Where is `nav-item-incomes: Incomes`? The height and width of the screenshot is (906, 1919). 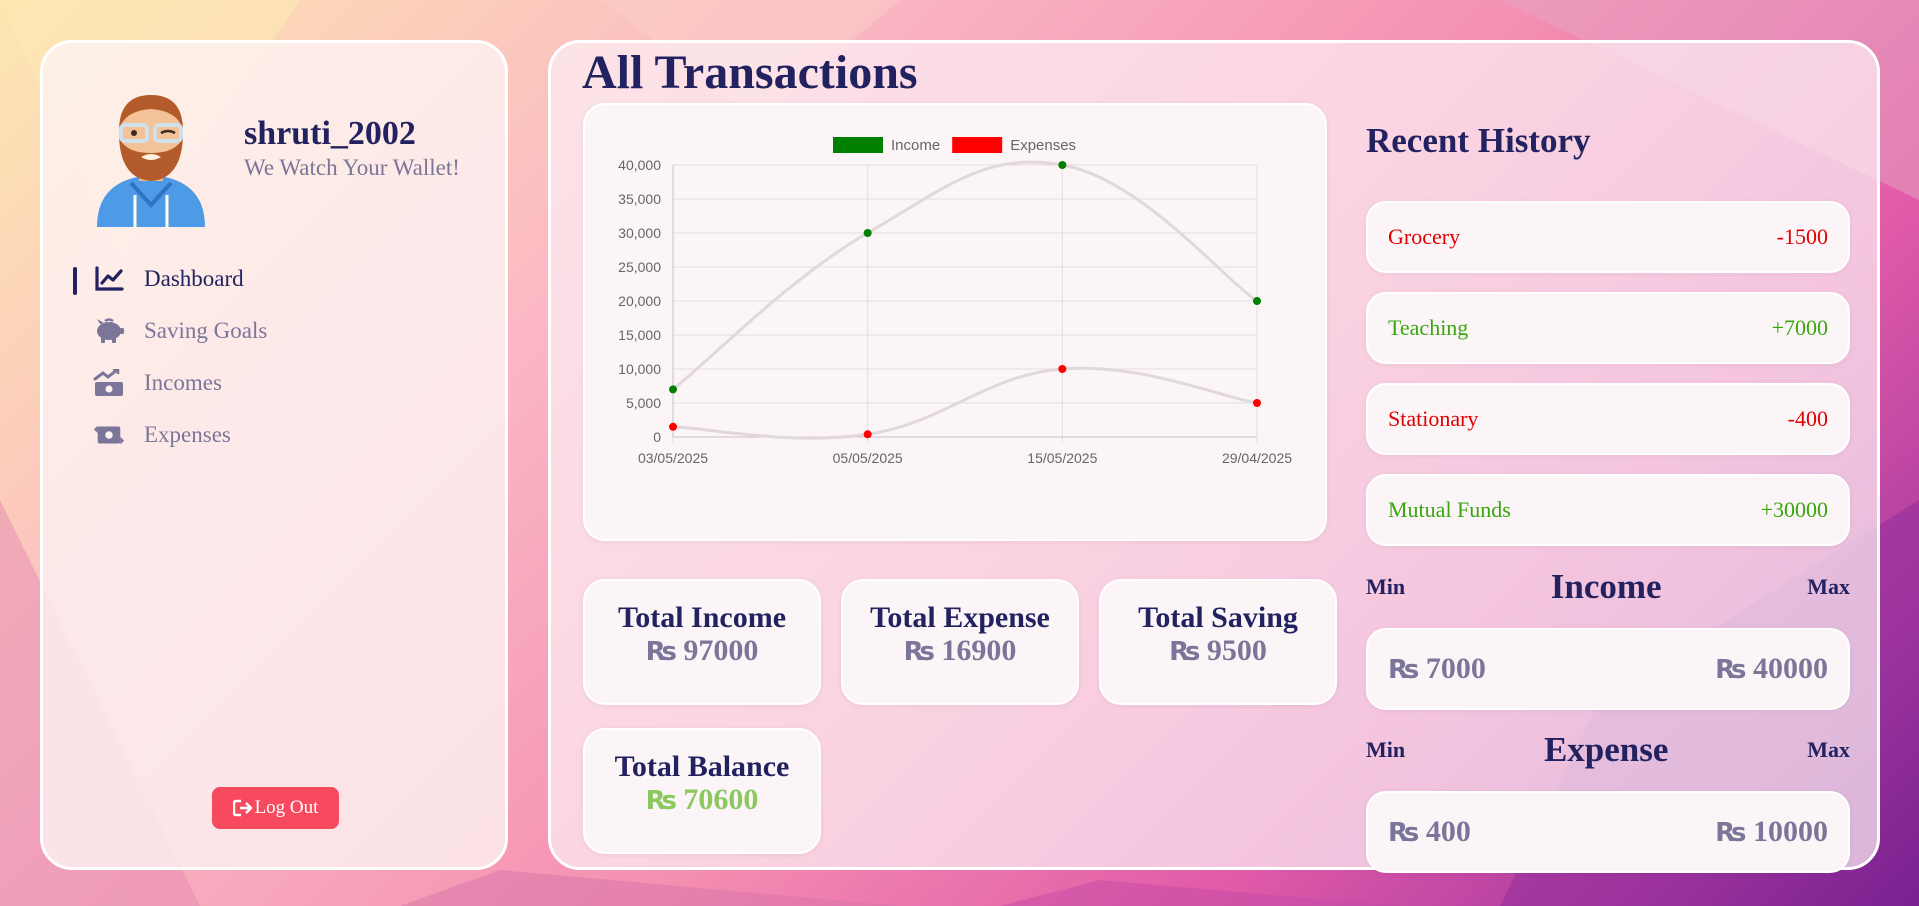 nav-item-incomes: Incomes is located at coordinates (170, 383).